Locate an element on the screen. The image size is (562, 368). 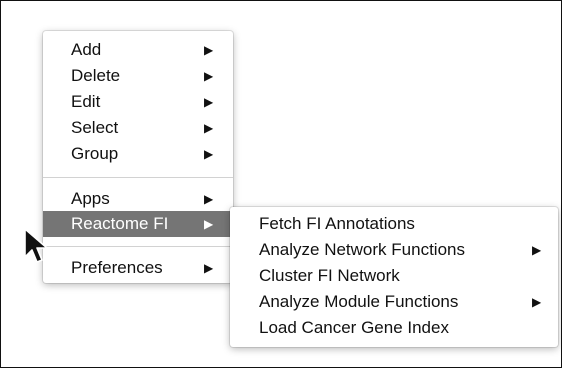
menu-item-edit: Edit ▶ is located at coordinates (138, 102).